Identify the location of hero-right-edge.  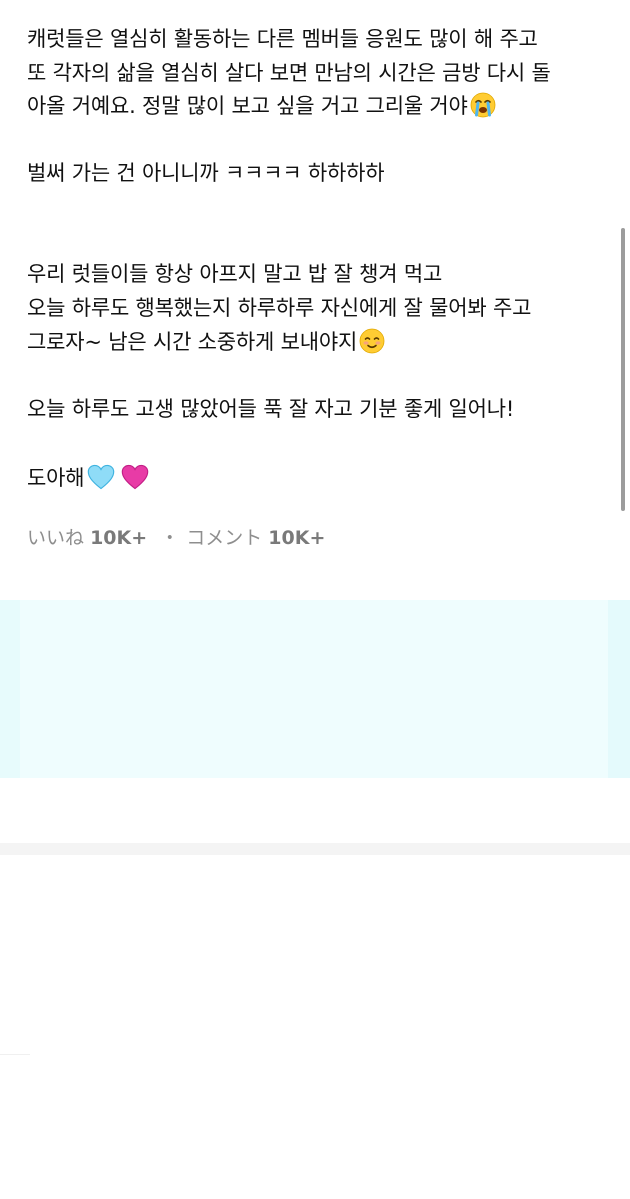
(619, 689).